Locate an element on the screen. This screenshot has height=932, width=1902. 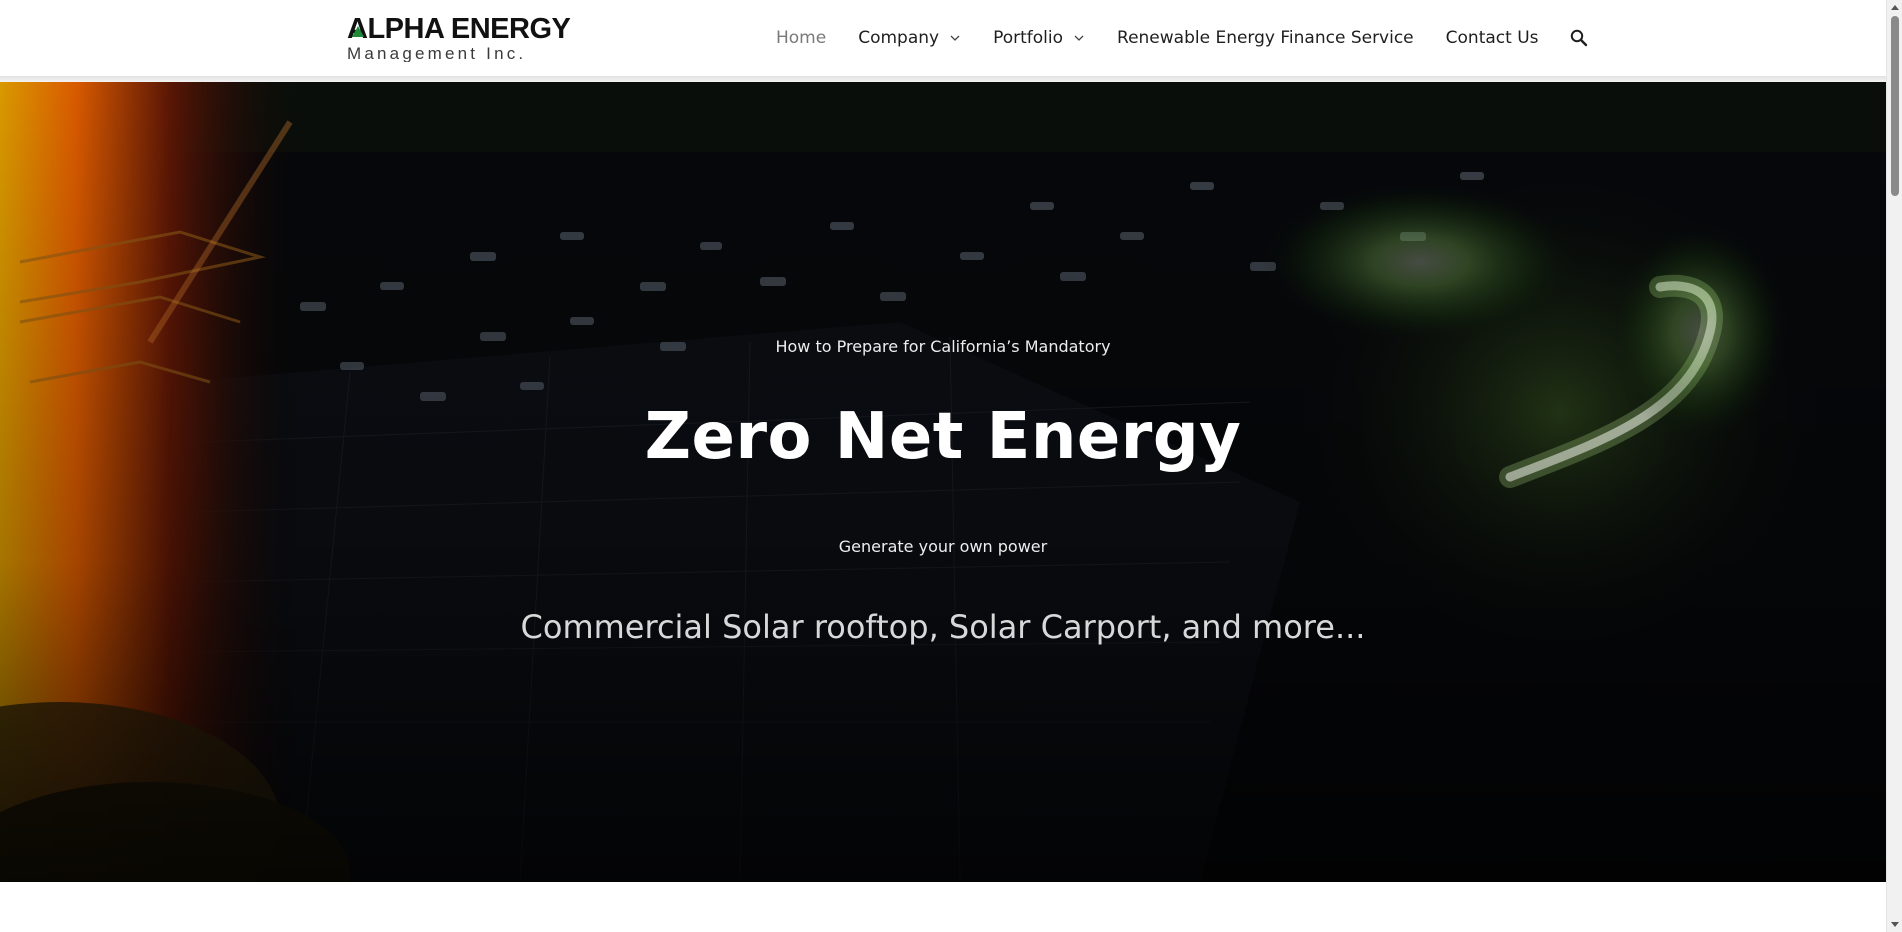
nav-item-label: Company is located at coordinates (899, 38).